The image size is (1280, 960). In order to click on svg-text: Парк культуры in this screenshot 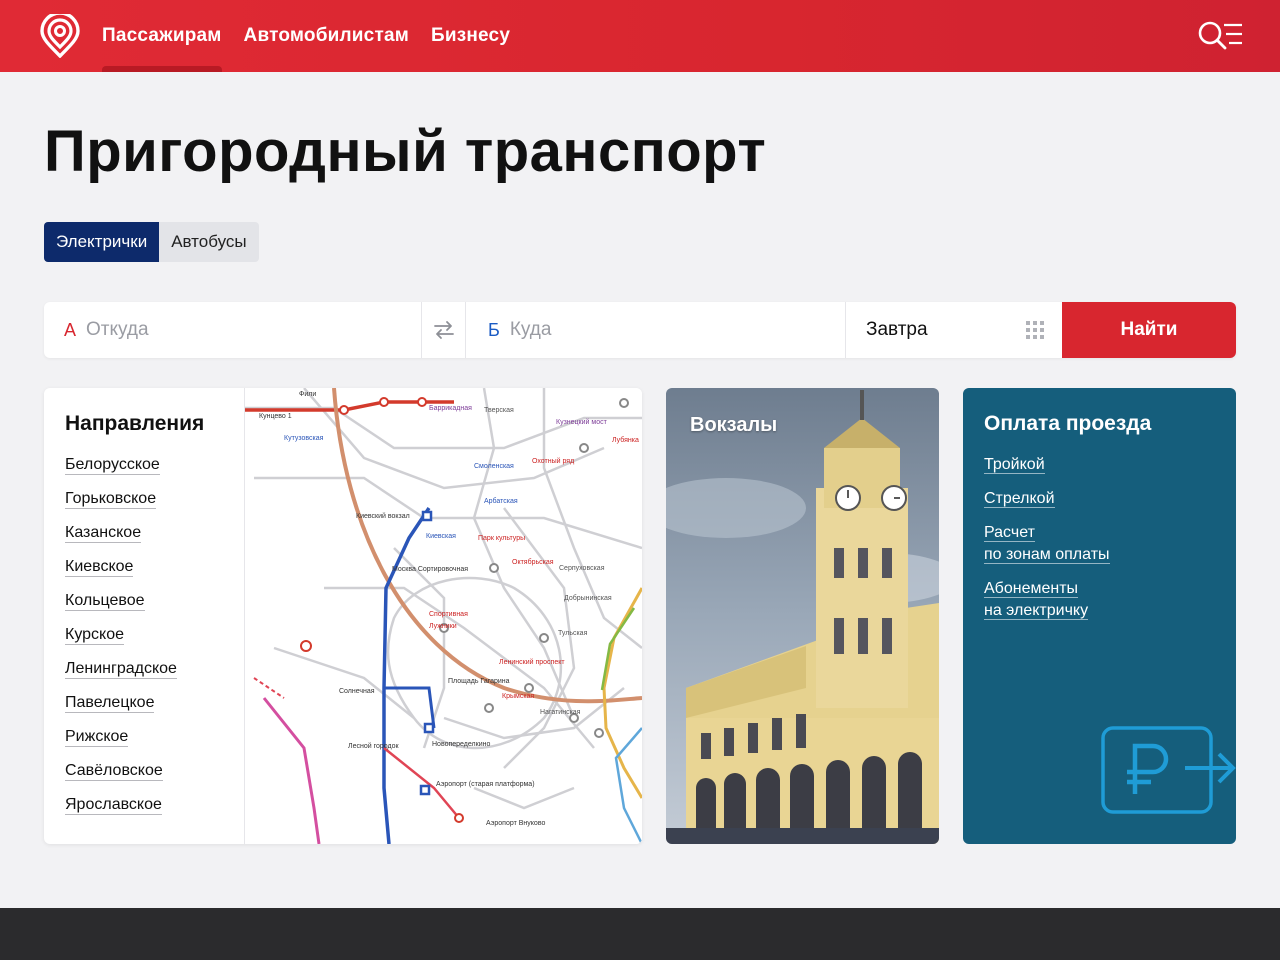, I will do `click(501, 538)`.